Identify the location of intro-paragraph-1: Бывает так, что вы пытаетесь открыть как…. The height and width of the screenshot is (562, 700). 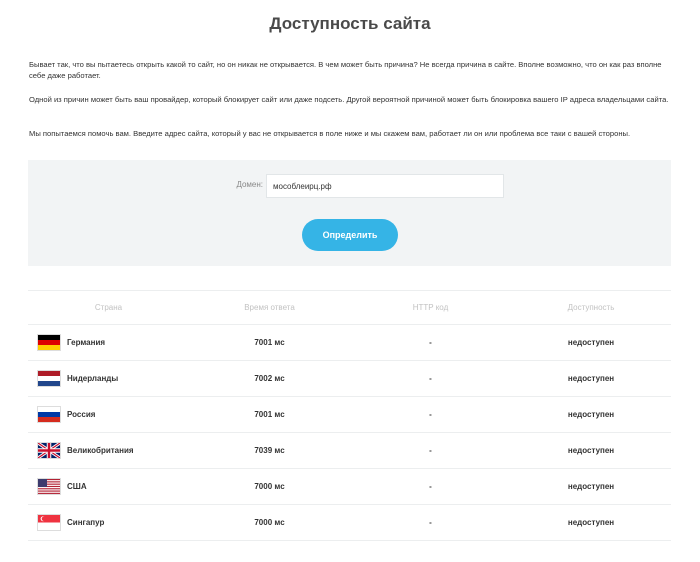
(351, 70).